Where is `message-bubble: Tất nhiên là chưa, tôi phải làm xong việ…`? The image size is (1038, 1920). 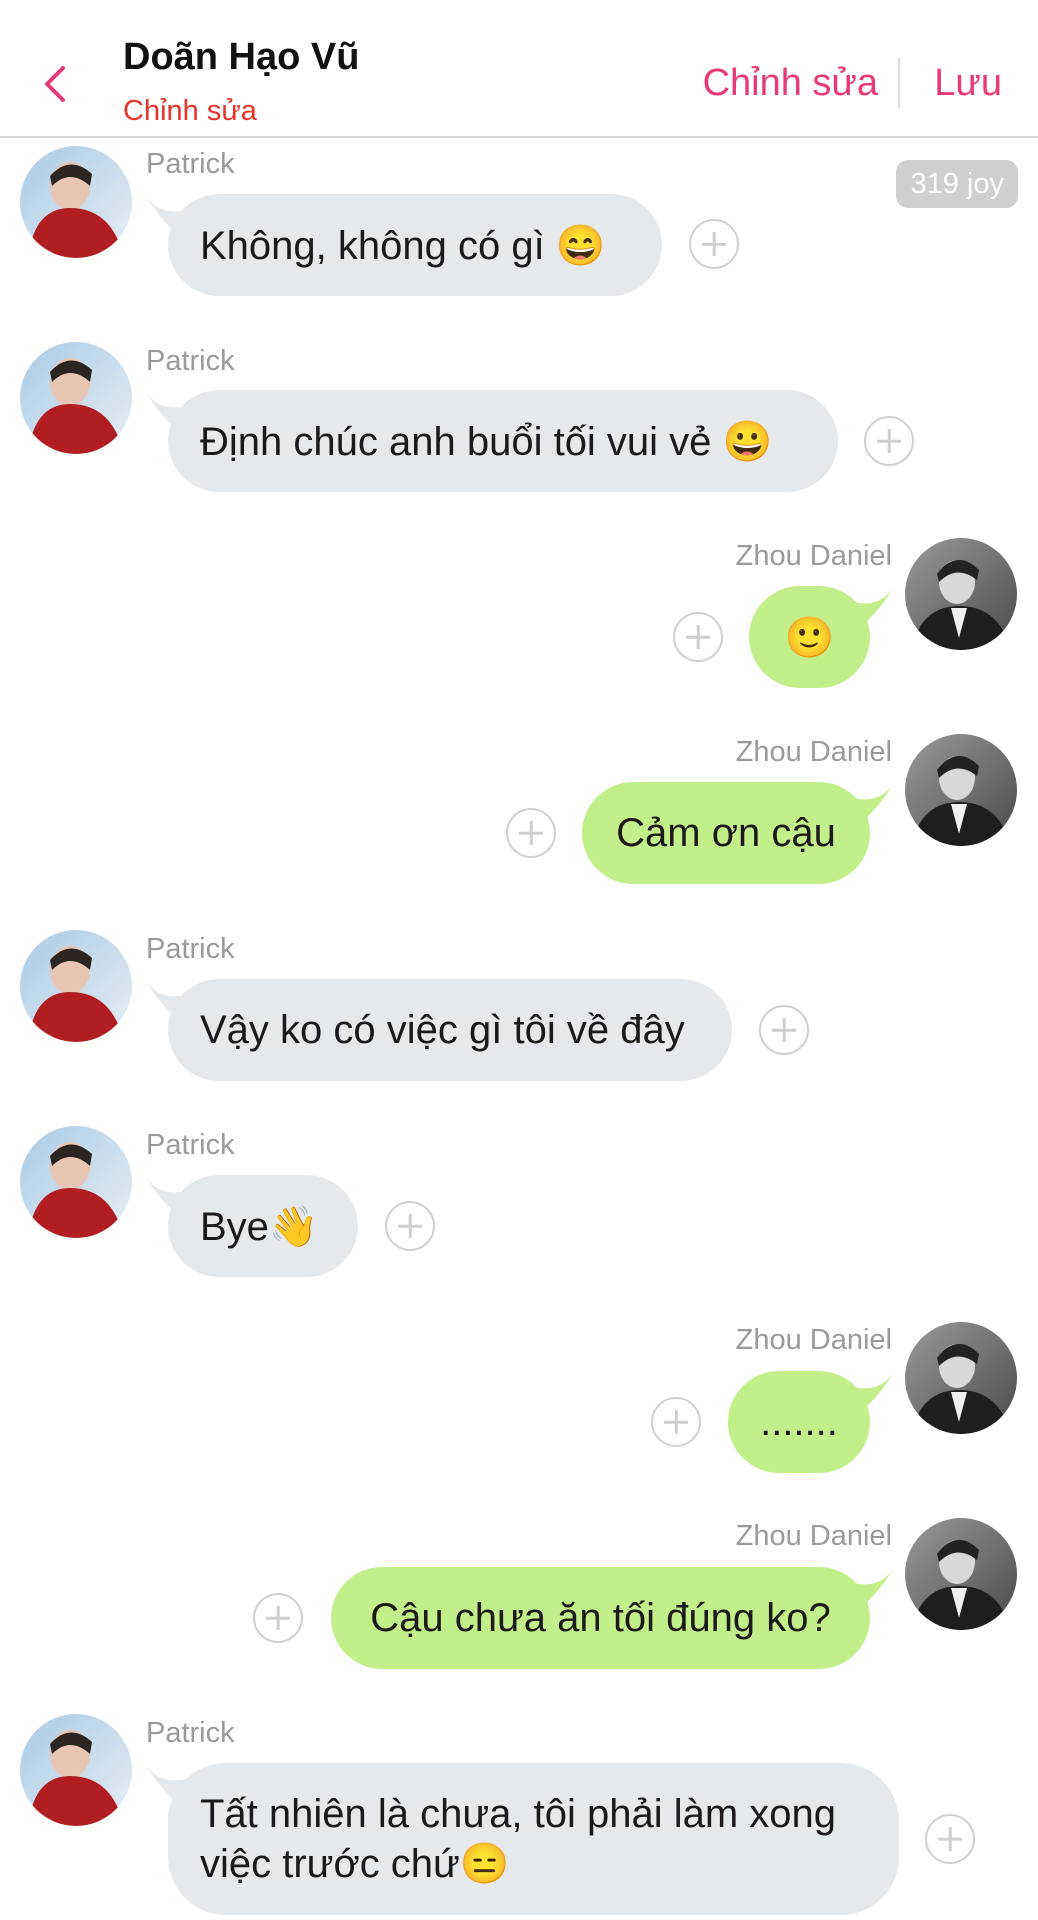
message-bubble: Tất nhiên là chưa, tôi phải làm xong việ… is located at coordinates (533, 1839).